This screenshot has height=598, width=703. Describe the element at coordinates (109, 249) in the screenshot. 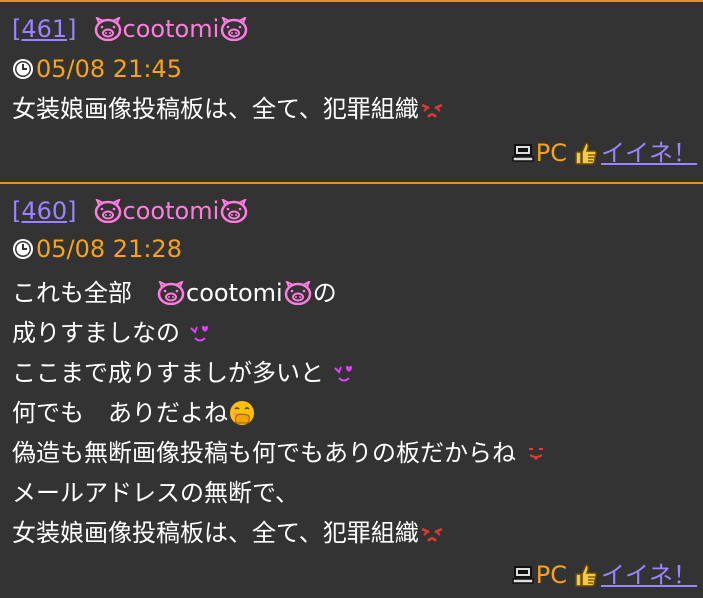

I see `post-datetime: 05/08 21:28` at that location.